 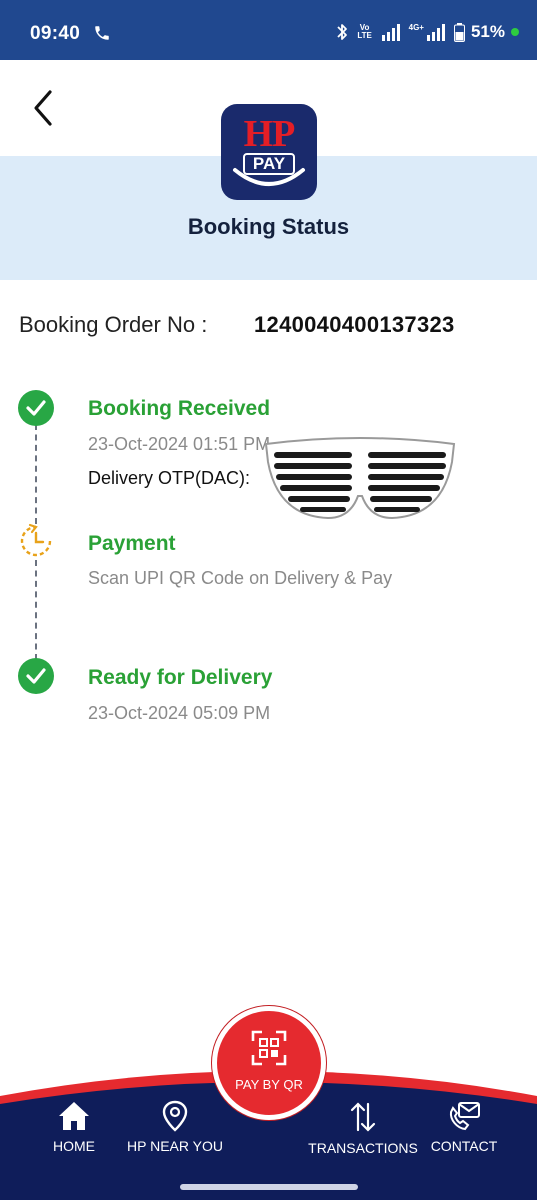 What do you see at coordinates (363, 1148) in the screenshot?
I see `nav-transactions-label: TRANSACTIONS` at bounding box center [363, 1148].